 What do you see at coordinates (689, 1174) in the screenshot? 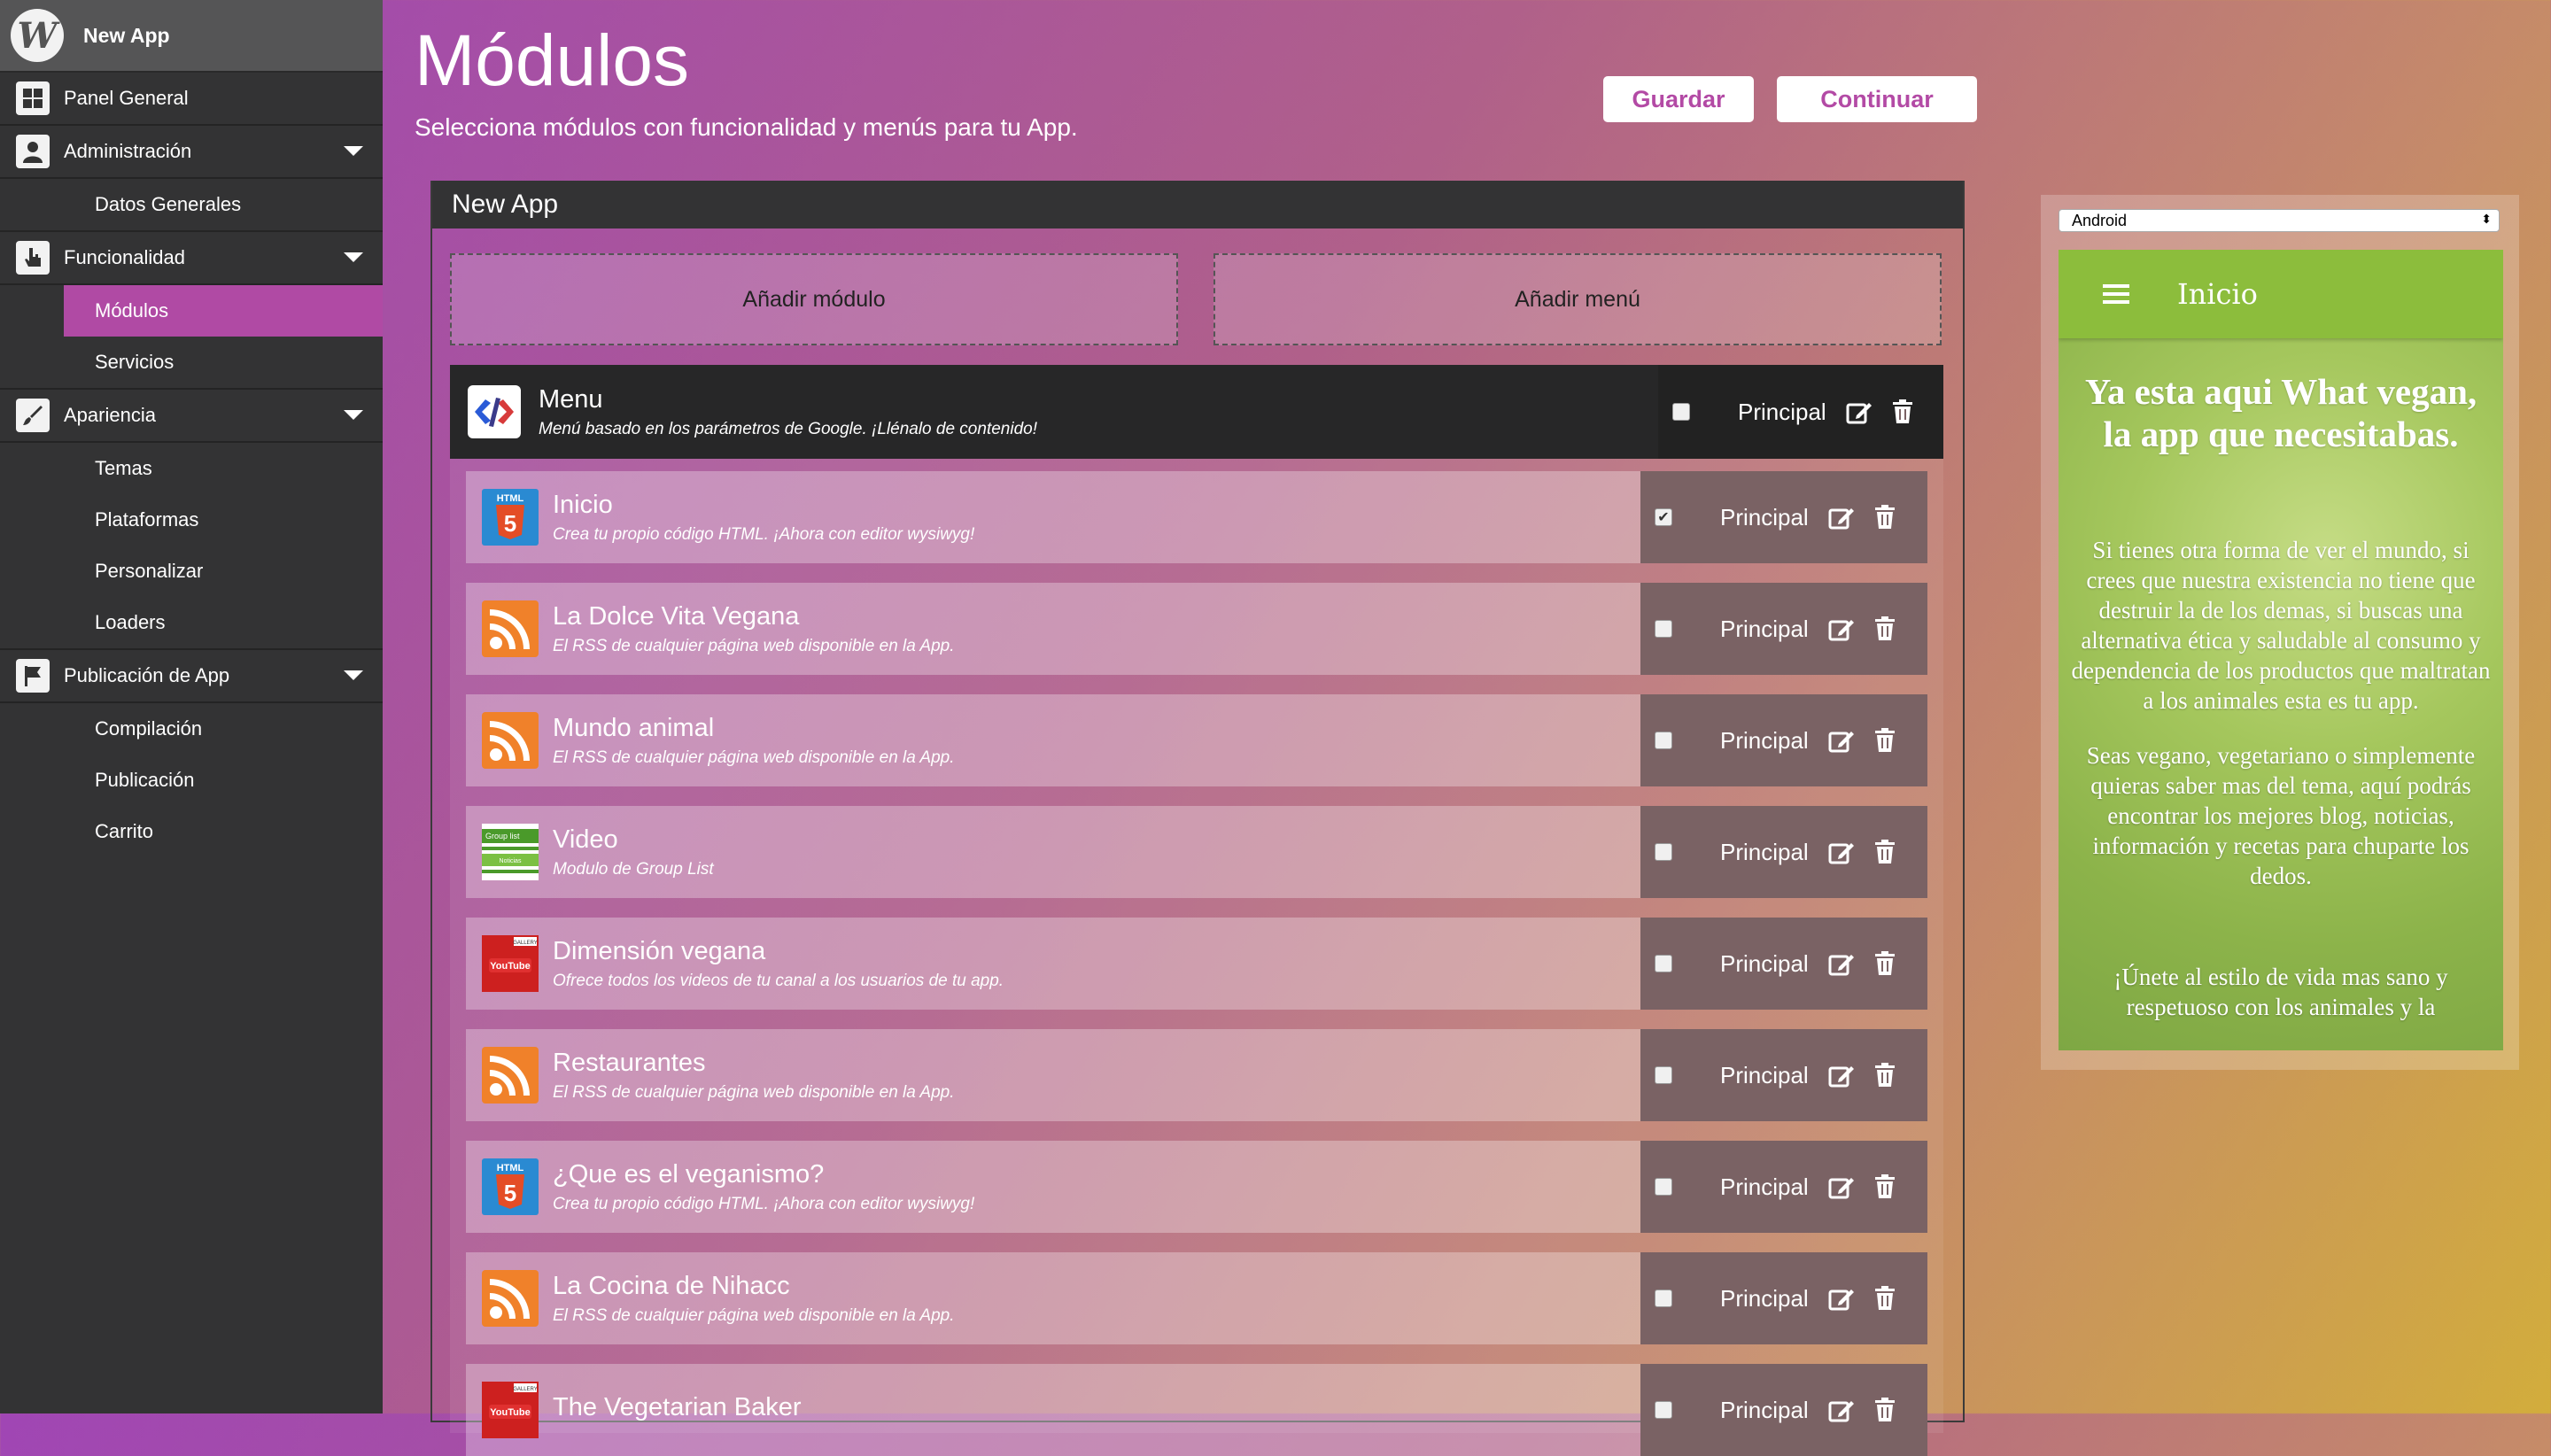
I see `module-title: ¿Que es el veganismo?` at bounding box center [689, 1174].